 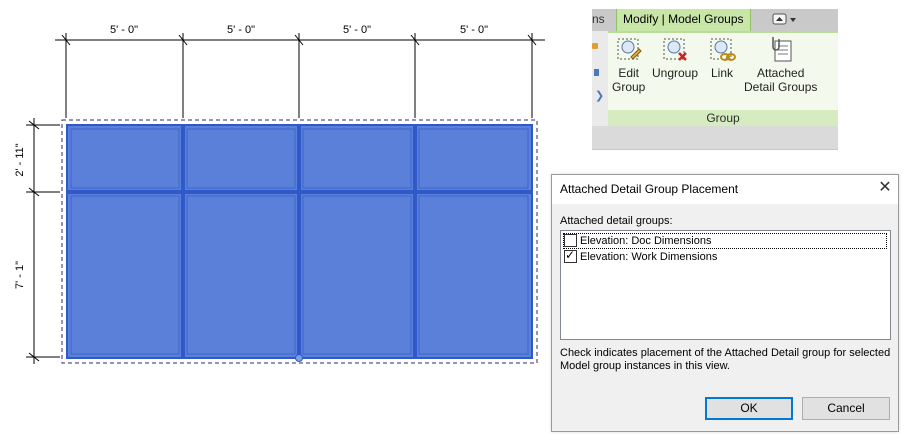 What do you see at coordinates (781, 87) in the screenshot?
I see `attached-detail-groups-label-2: Detail Groups` at bounding box center [781, 87].